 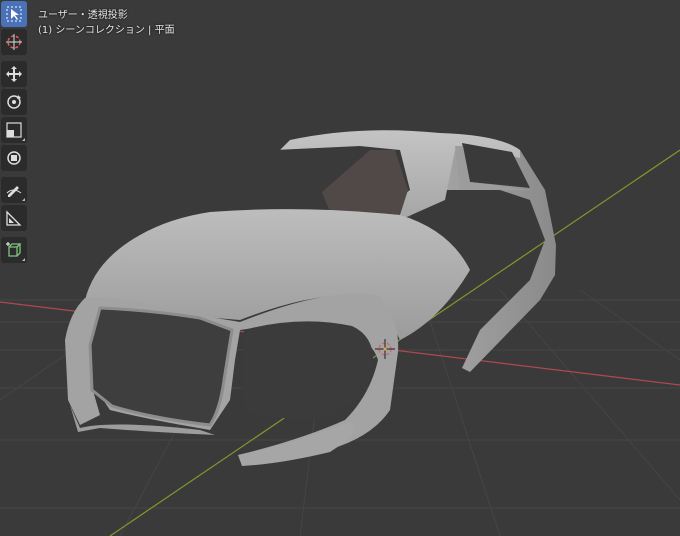 I want to click on scale-icon, so click(x=14, y=130).